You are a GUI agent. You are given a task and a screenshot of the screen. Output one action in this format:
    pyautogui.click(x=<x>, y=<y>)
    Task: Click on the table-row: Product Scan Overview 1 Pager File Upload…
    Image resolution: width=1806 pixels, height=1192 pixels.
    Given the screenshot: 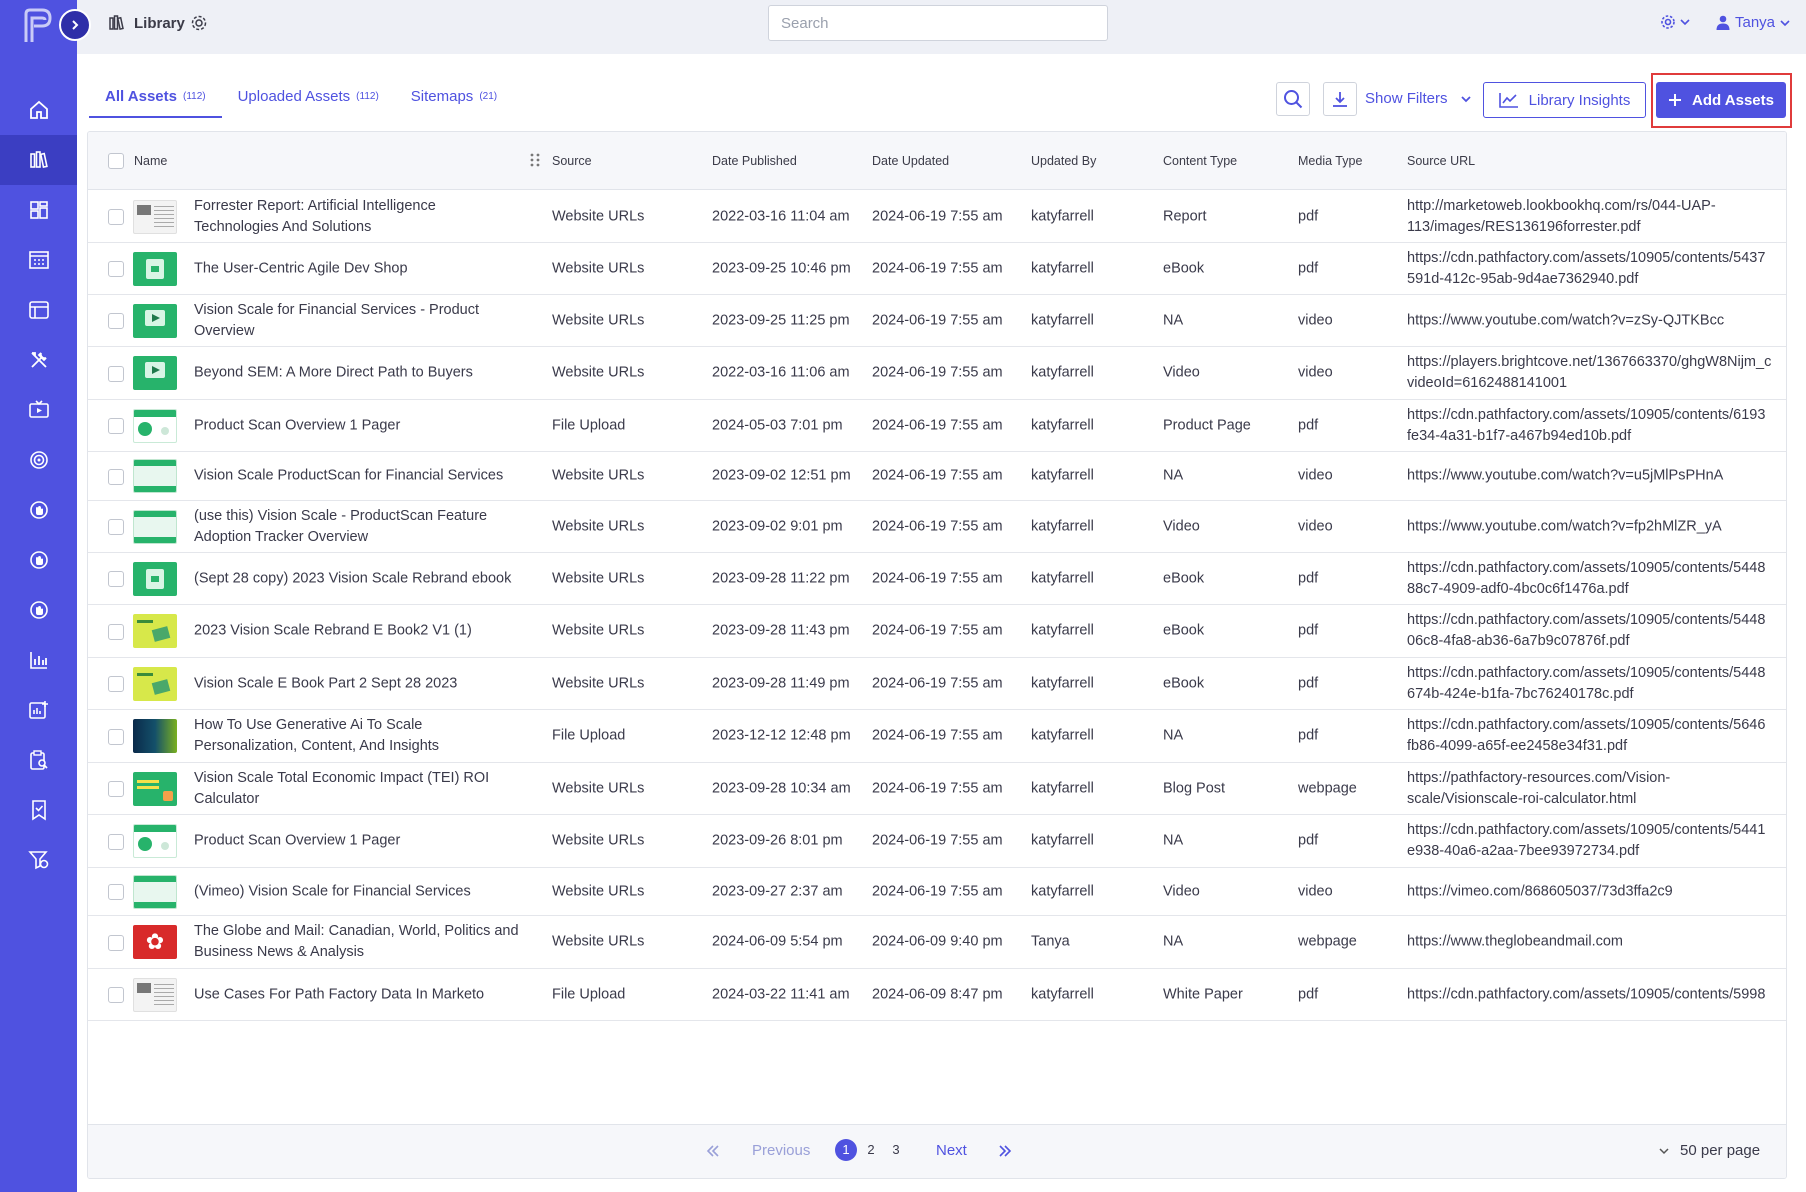 What is the action you would take?
    pyautogui.click(x=937, y=426)
    